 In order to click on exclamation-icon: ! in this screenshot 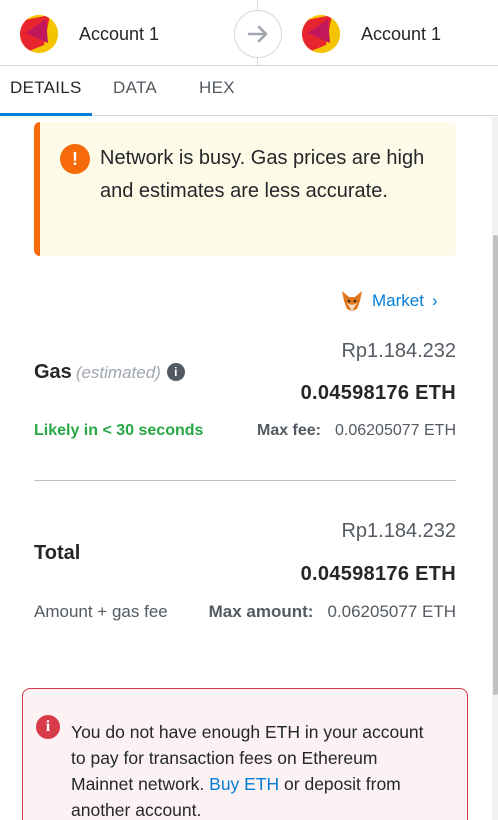, I will do `click(75, 159)`.